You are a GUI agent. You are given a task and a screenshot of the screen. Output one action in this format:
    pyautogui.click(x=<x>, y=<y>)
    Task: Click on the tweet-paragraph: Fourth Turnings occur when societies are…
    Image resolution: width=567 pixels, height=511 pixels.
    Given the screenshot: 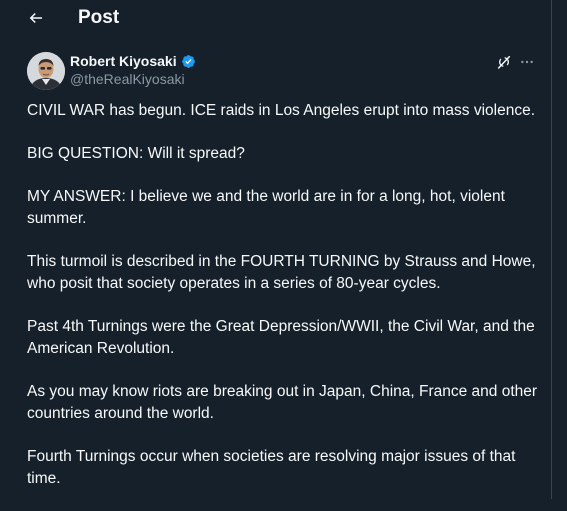 What is the action you would take?
    pyautogui.click(x=271, y=467)
    